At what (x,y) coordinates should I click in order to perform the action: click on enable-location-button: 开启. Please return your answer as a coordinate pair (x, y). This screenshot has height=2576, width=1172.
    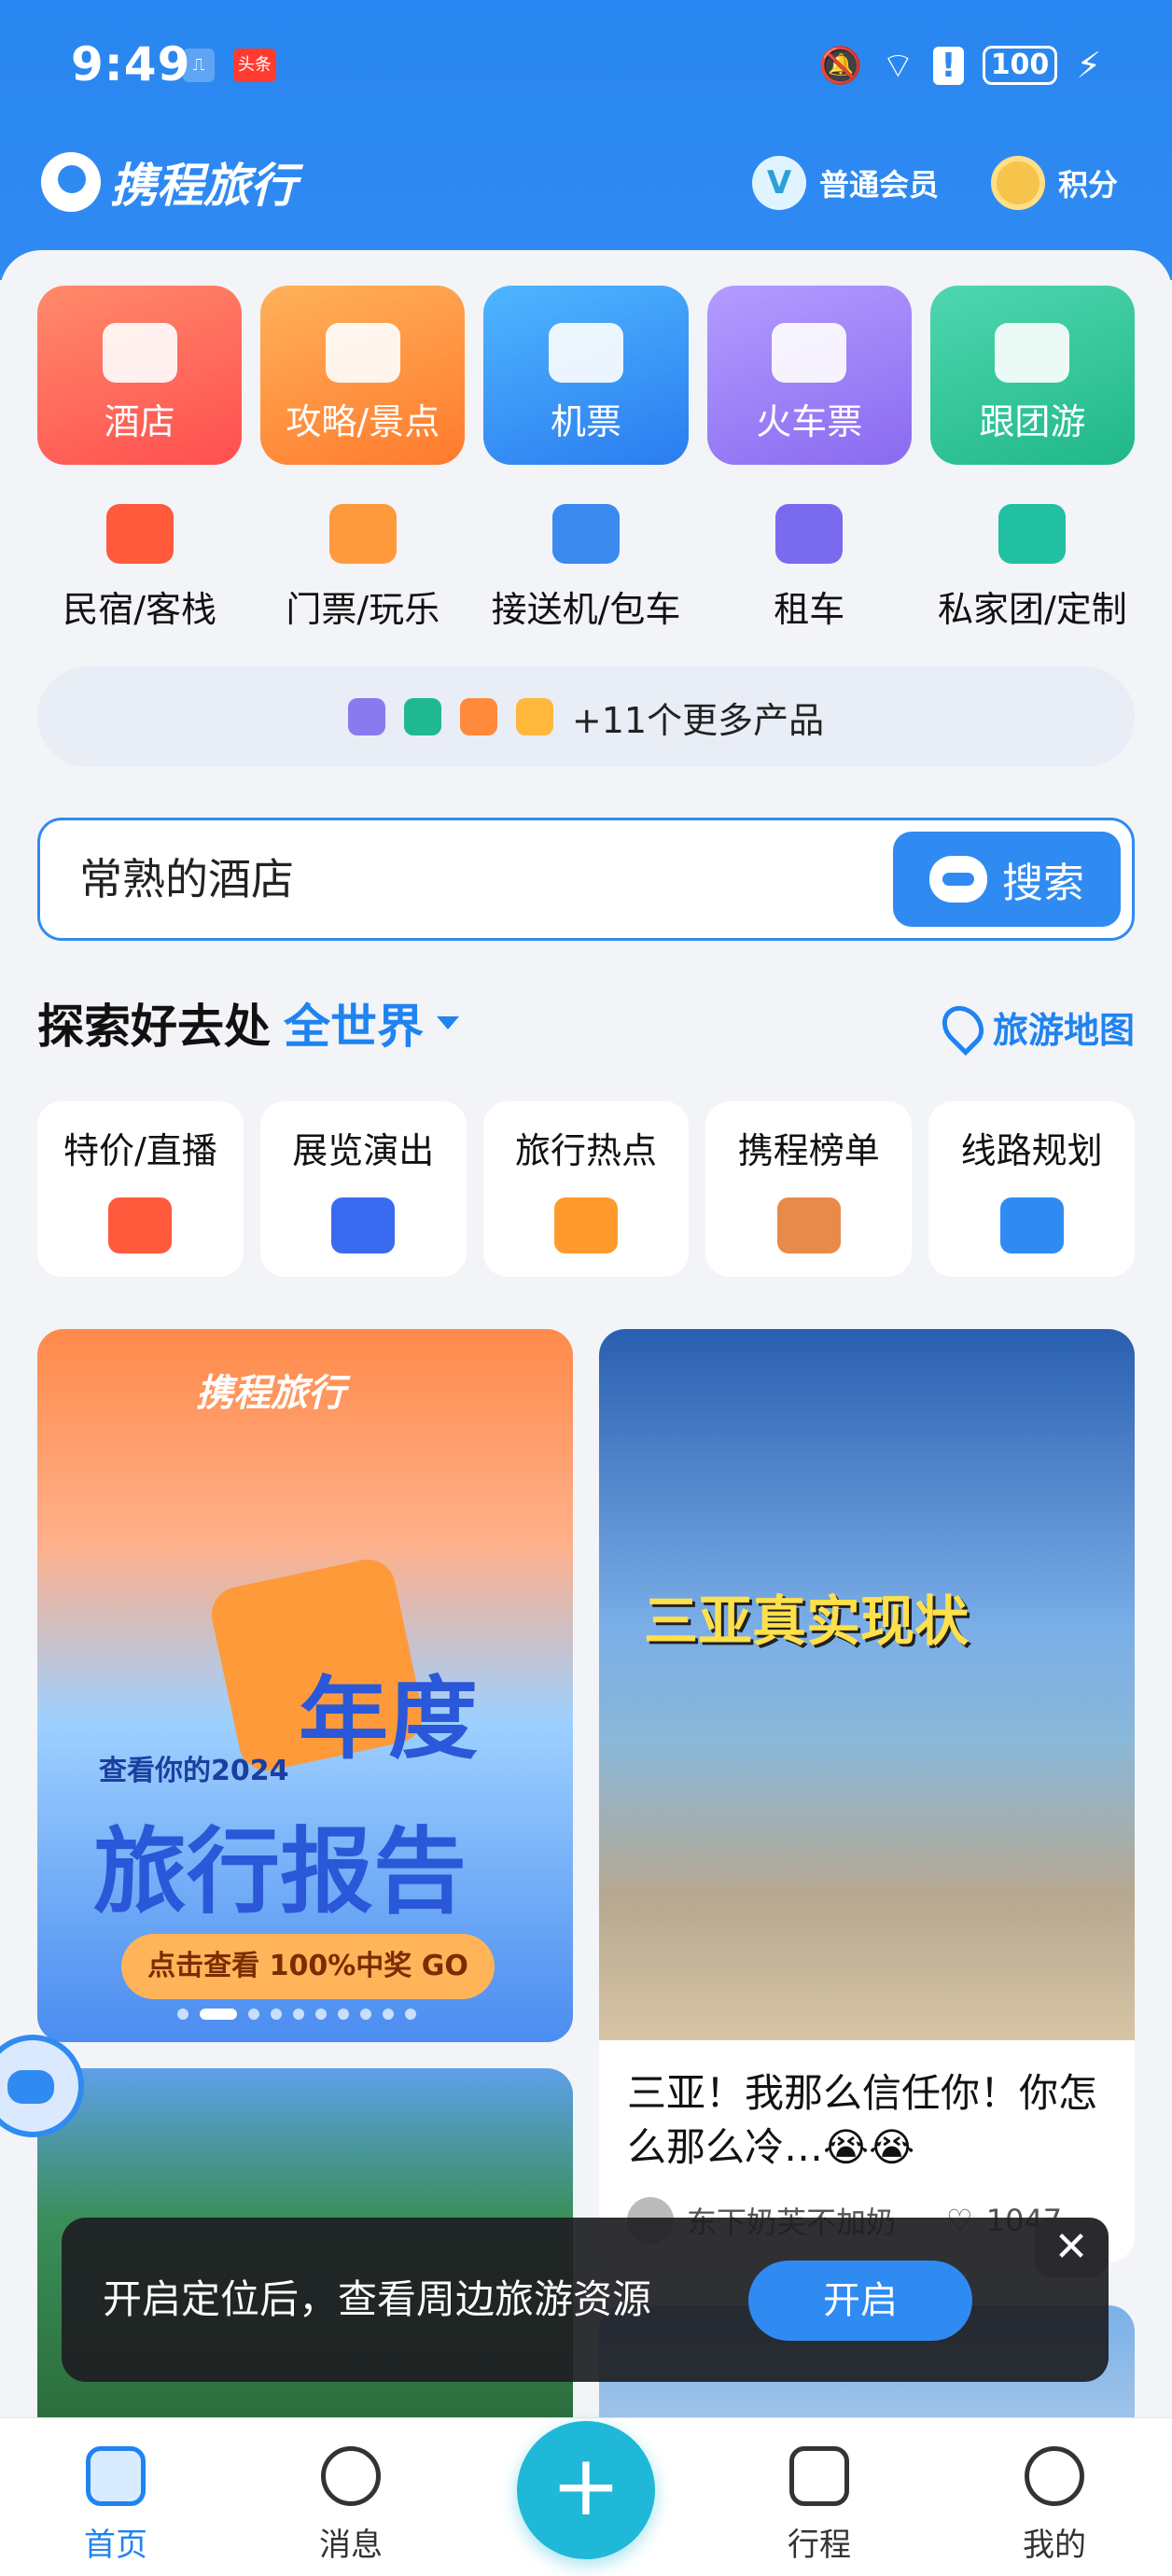
    Looking at the image, I should click on (860, 2301).